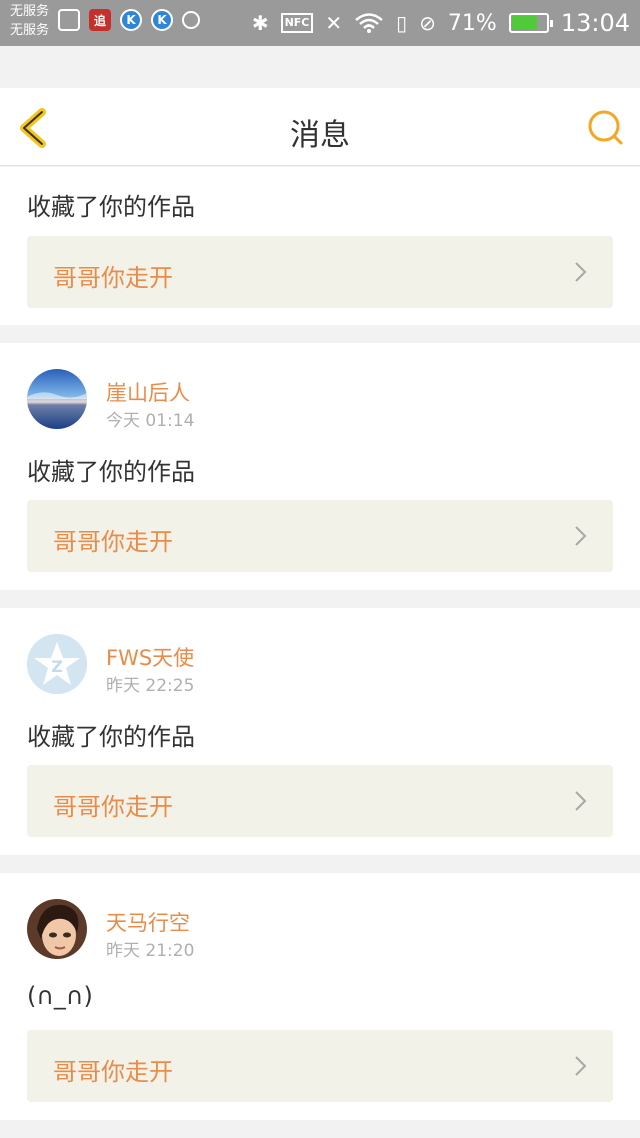  What do you see at coordinates (320, 135) in the screenshot?
I see `page-title: 消息` at bounding box center [320, 135].